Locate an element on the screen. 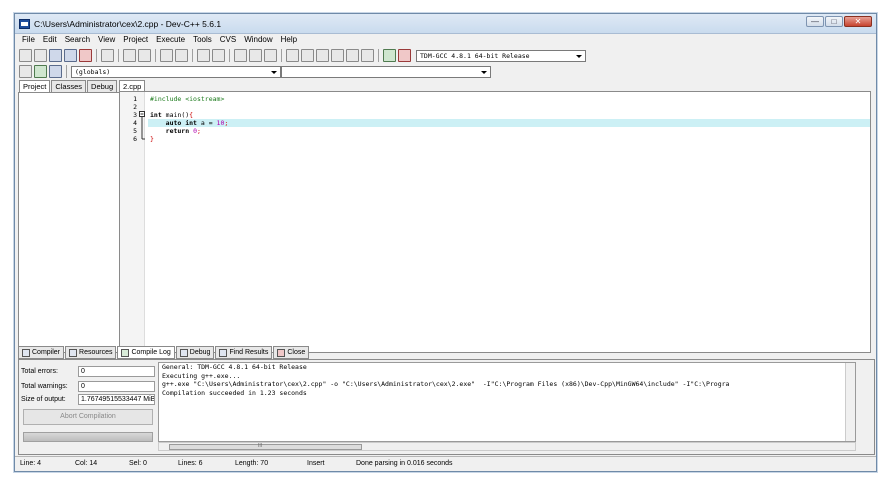  total-errors-row: Total errors: 0 is located at coordinates (88, 371).